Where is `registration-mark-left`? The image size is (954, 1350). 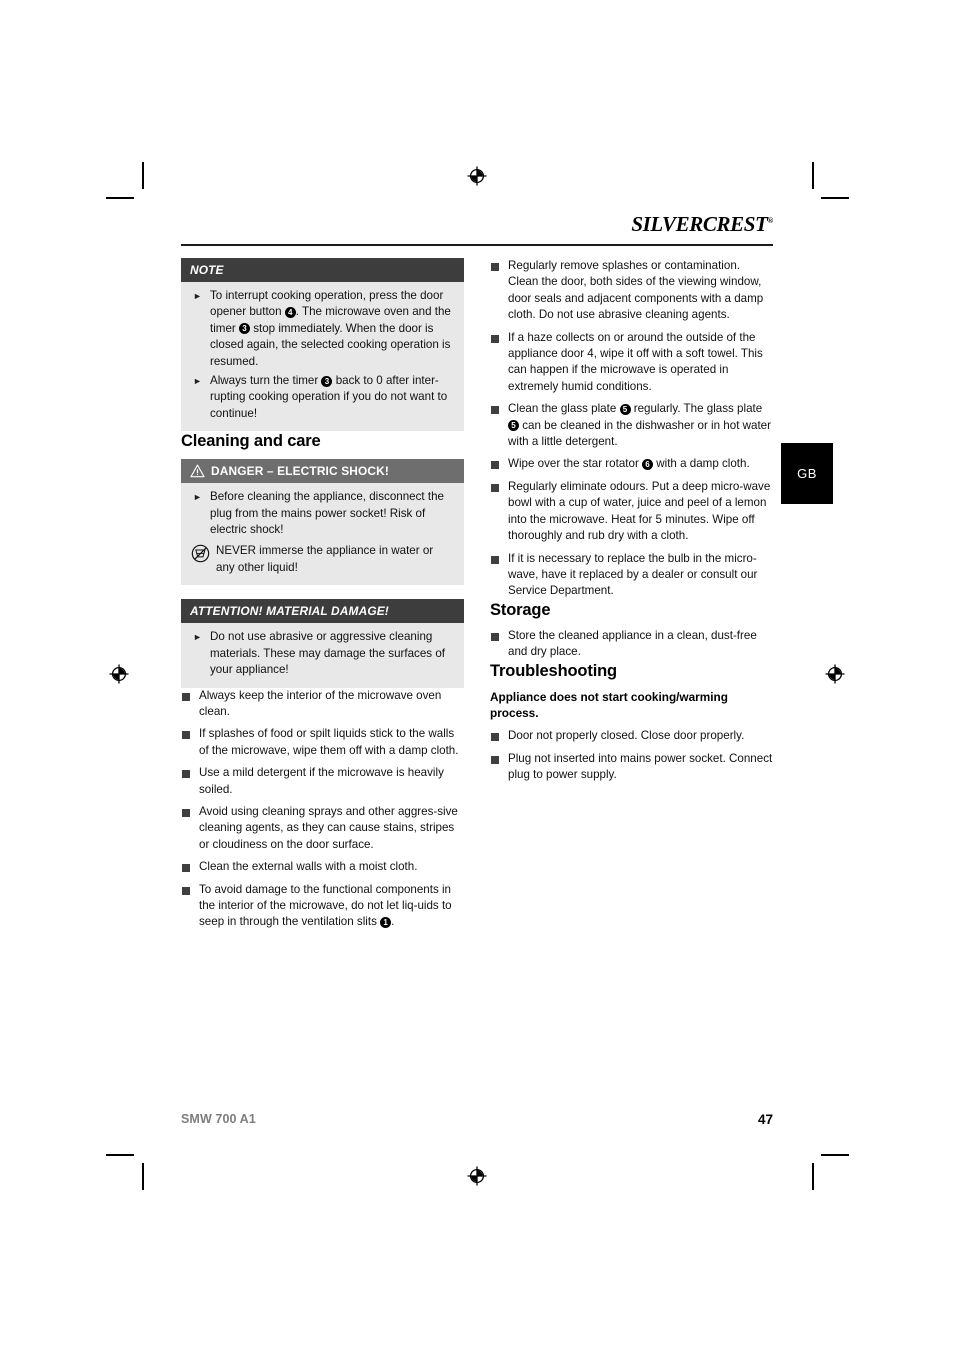
registration-mark-left is located at coordinates (119, 674).